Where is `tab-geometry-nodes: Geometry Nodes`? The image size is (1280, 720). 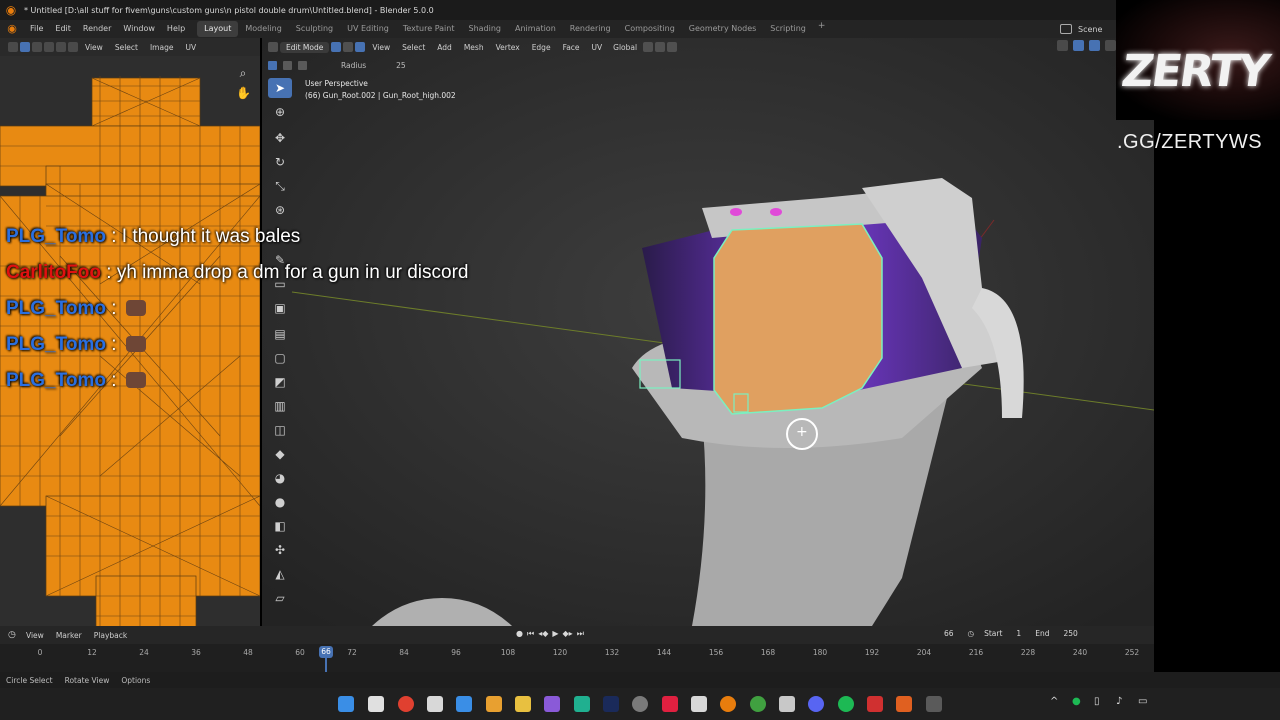 tab-geometry-nodes: Geometry Nodes is located at coordinates (722, 29).